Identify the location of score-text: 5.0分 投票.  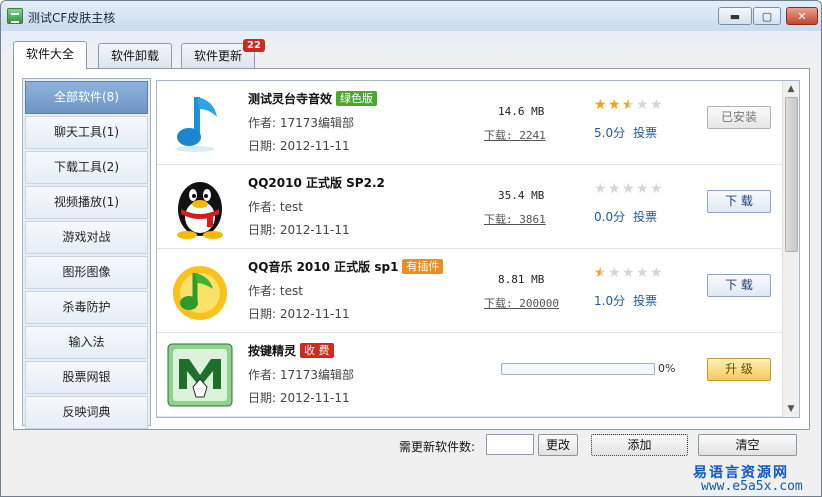
(626, 133).